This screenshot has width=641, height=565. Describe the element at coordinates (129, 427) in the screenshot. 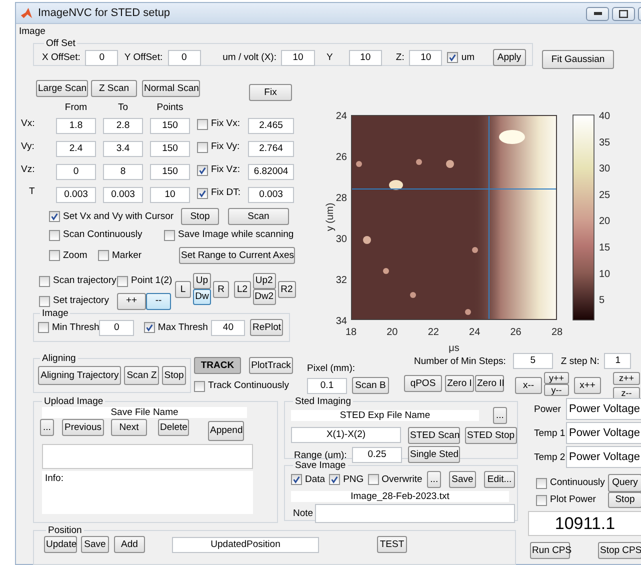

I see `navigation-button: Next` at that location.